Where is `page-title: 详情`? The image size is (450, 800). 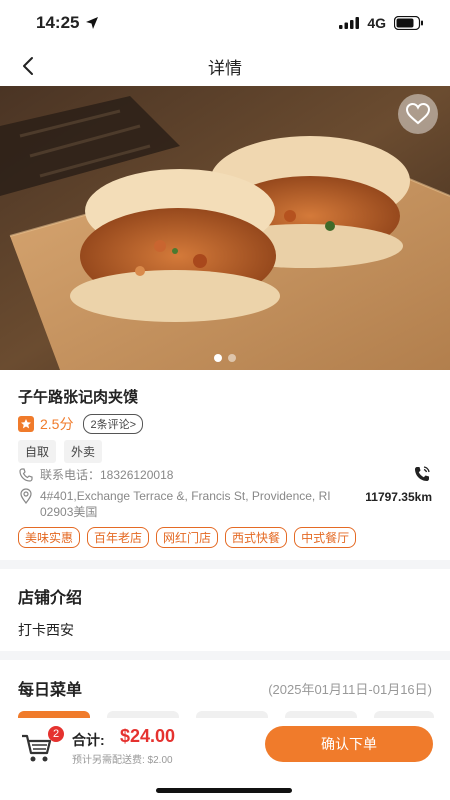
page-title: 详情 is located at coordinates (225, 68).